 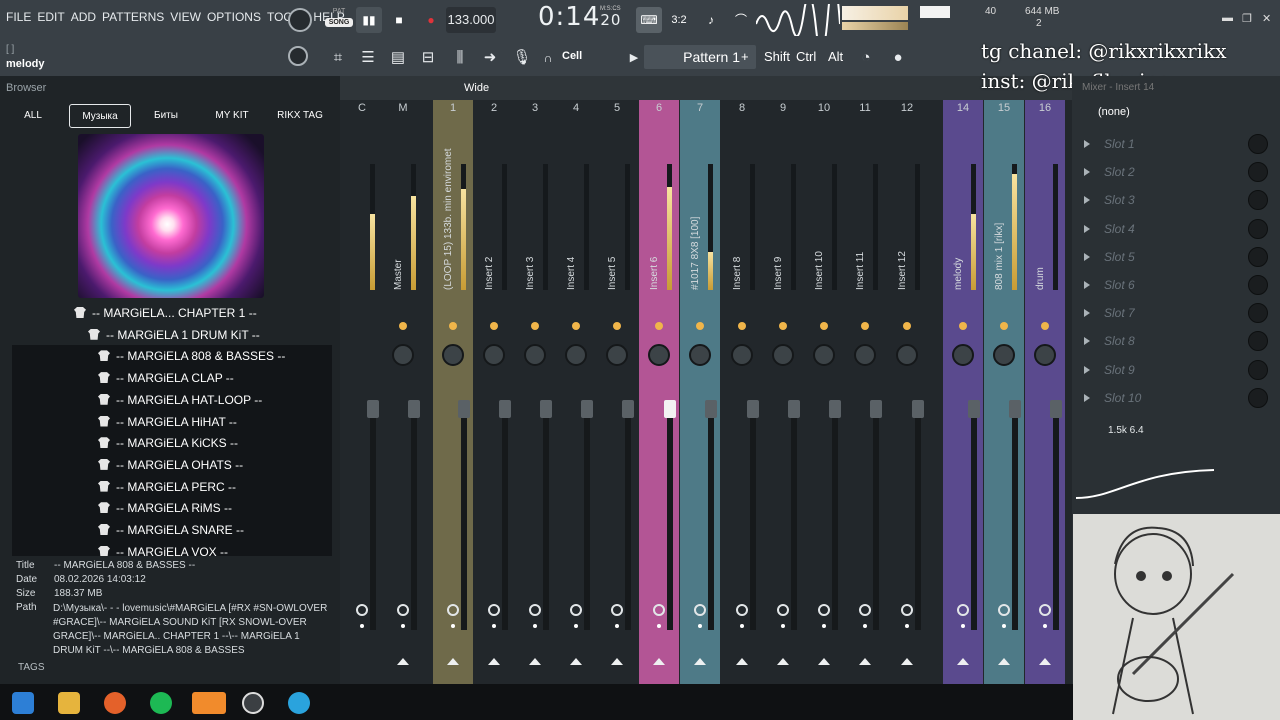 What do you see at coordinates (172, 548) in the screenshot?
I see `browser-tree-item: -- MARGiELA VOX --` at bounding box center [172, 548].